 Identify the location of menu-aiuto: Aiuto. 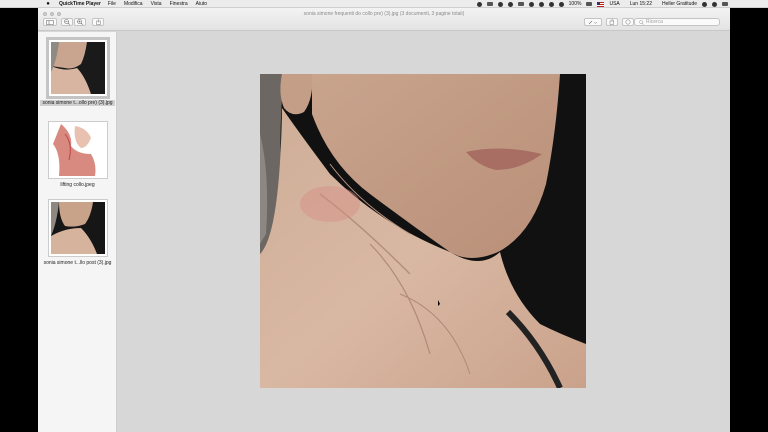
(201, 4).